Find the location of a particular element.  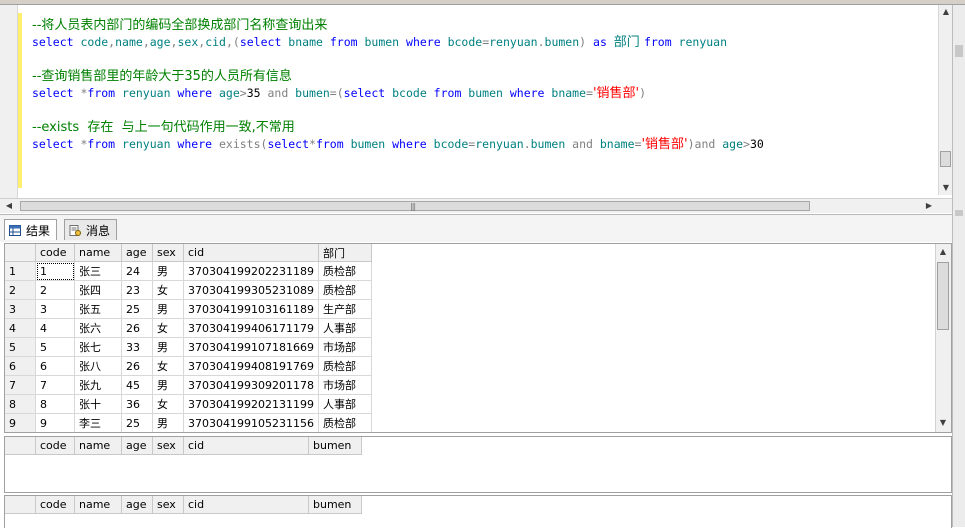

row-number: 9 is located at coordinates (20, 422).